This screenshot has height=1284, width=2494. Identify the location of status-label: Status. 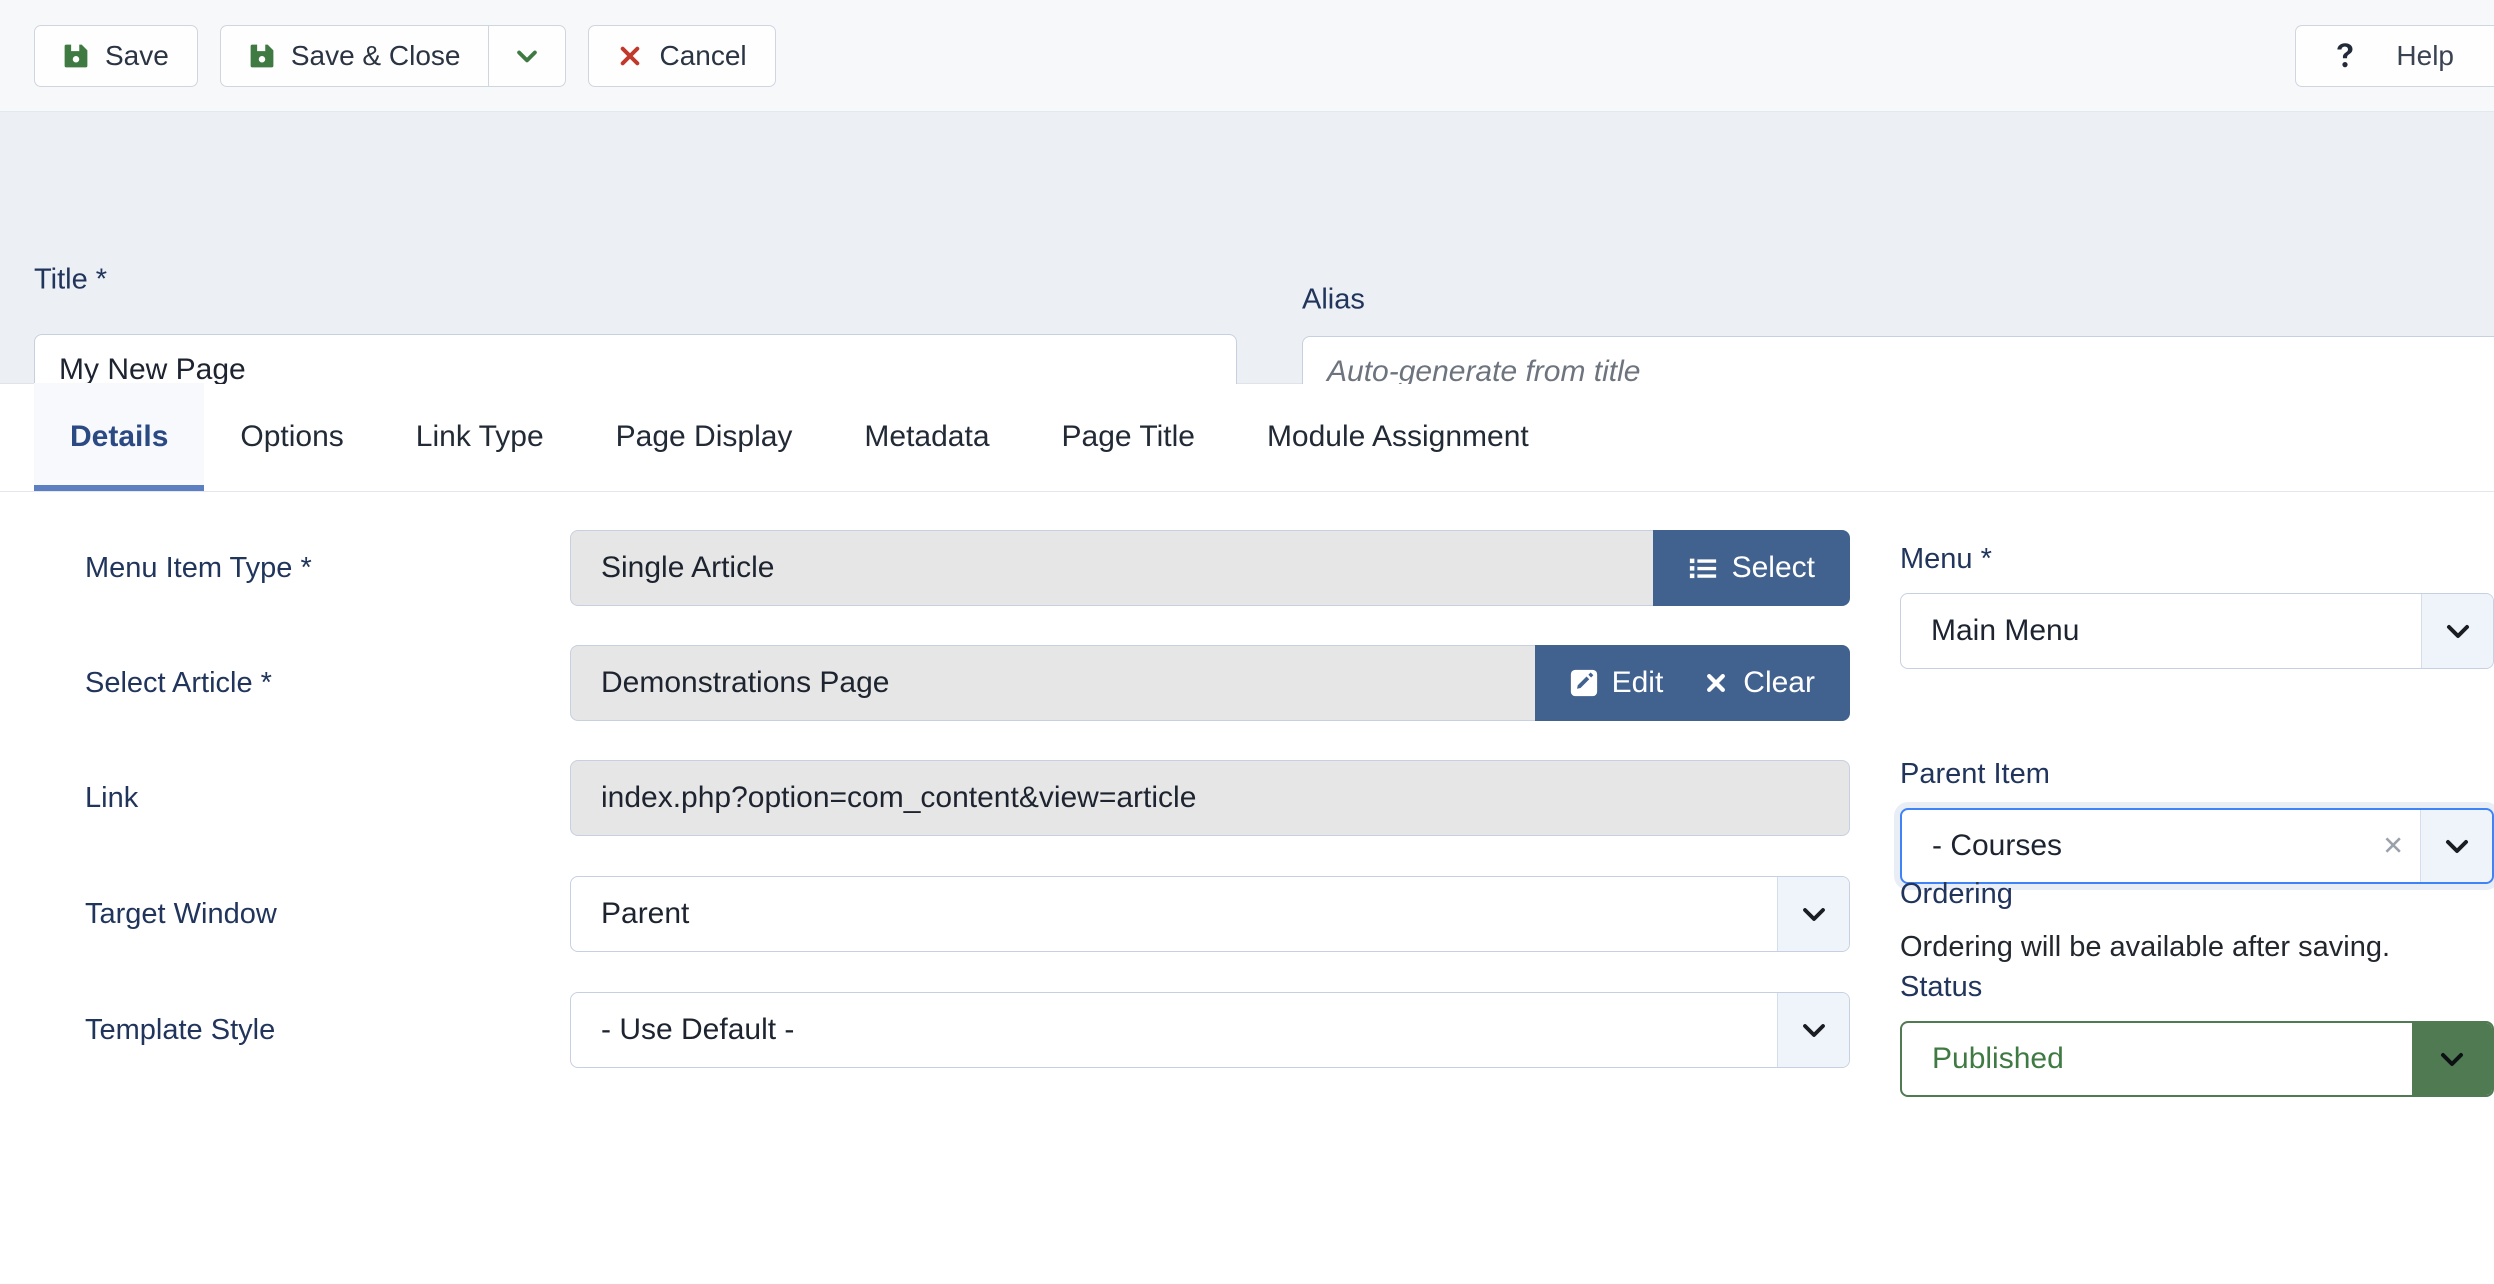
(1941, 987).